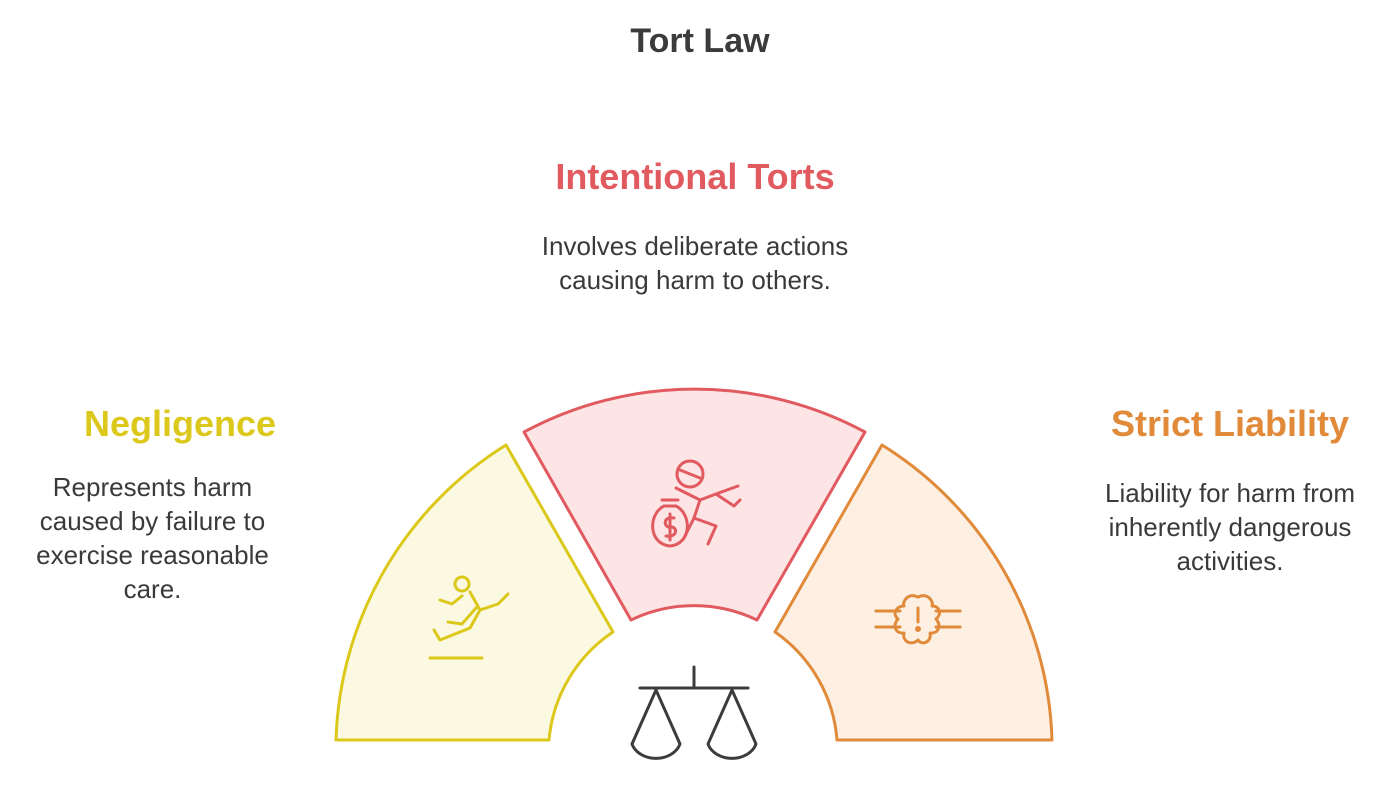  Describe the element at coordinates (694, 712) in the screenshot. I see `scales-of-justice-icon` at that location.